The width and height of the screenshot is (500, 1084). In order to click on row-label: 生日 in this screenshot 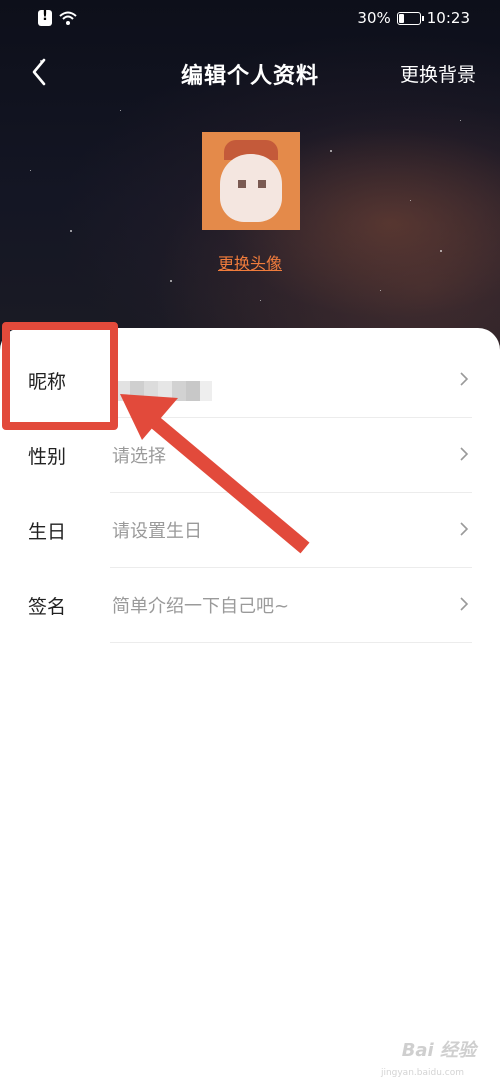, I will do `click(47, 532)`.